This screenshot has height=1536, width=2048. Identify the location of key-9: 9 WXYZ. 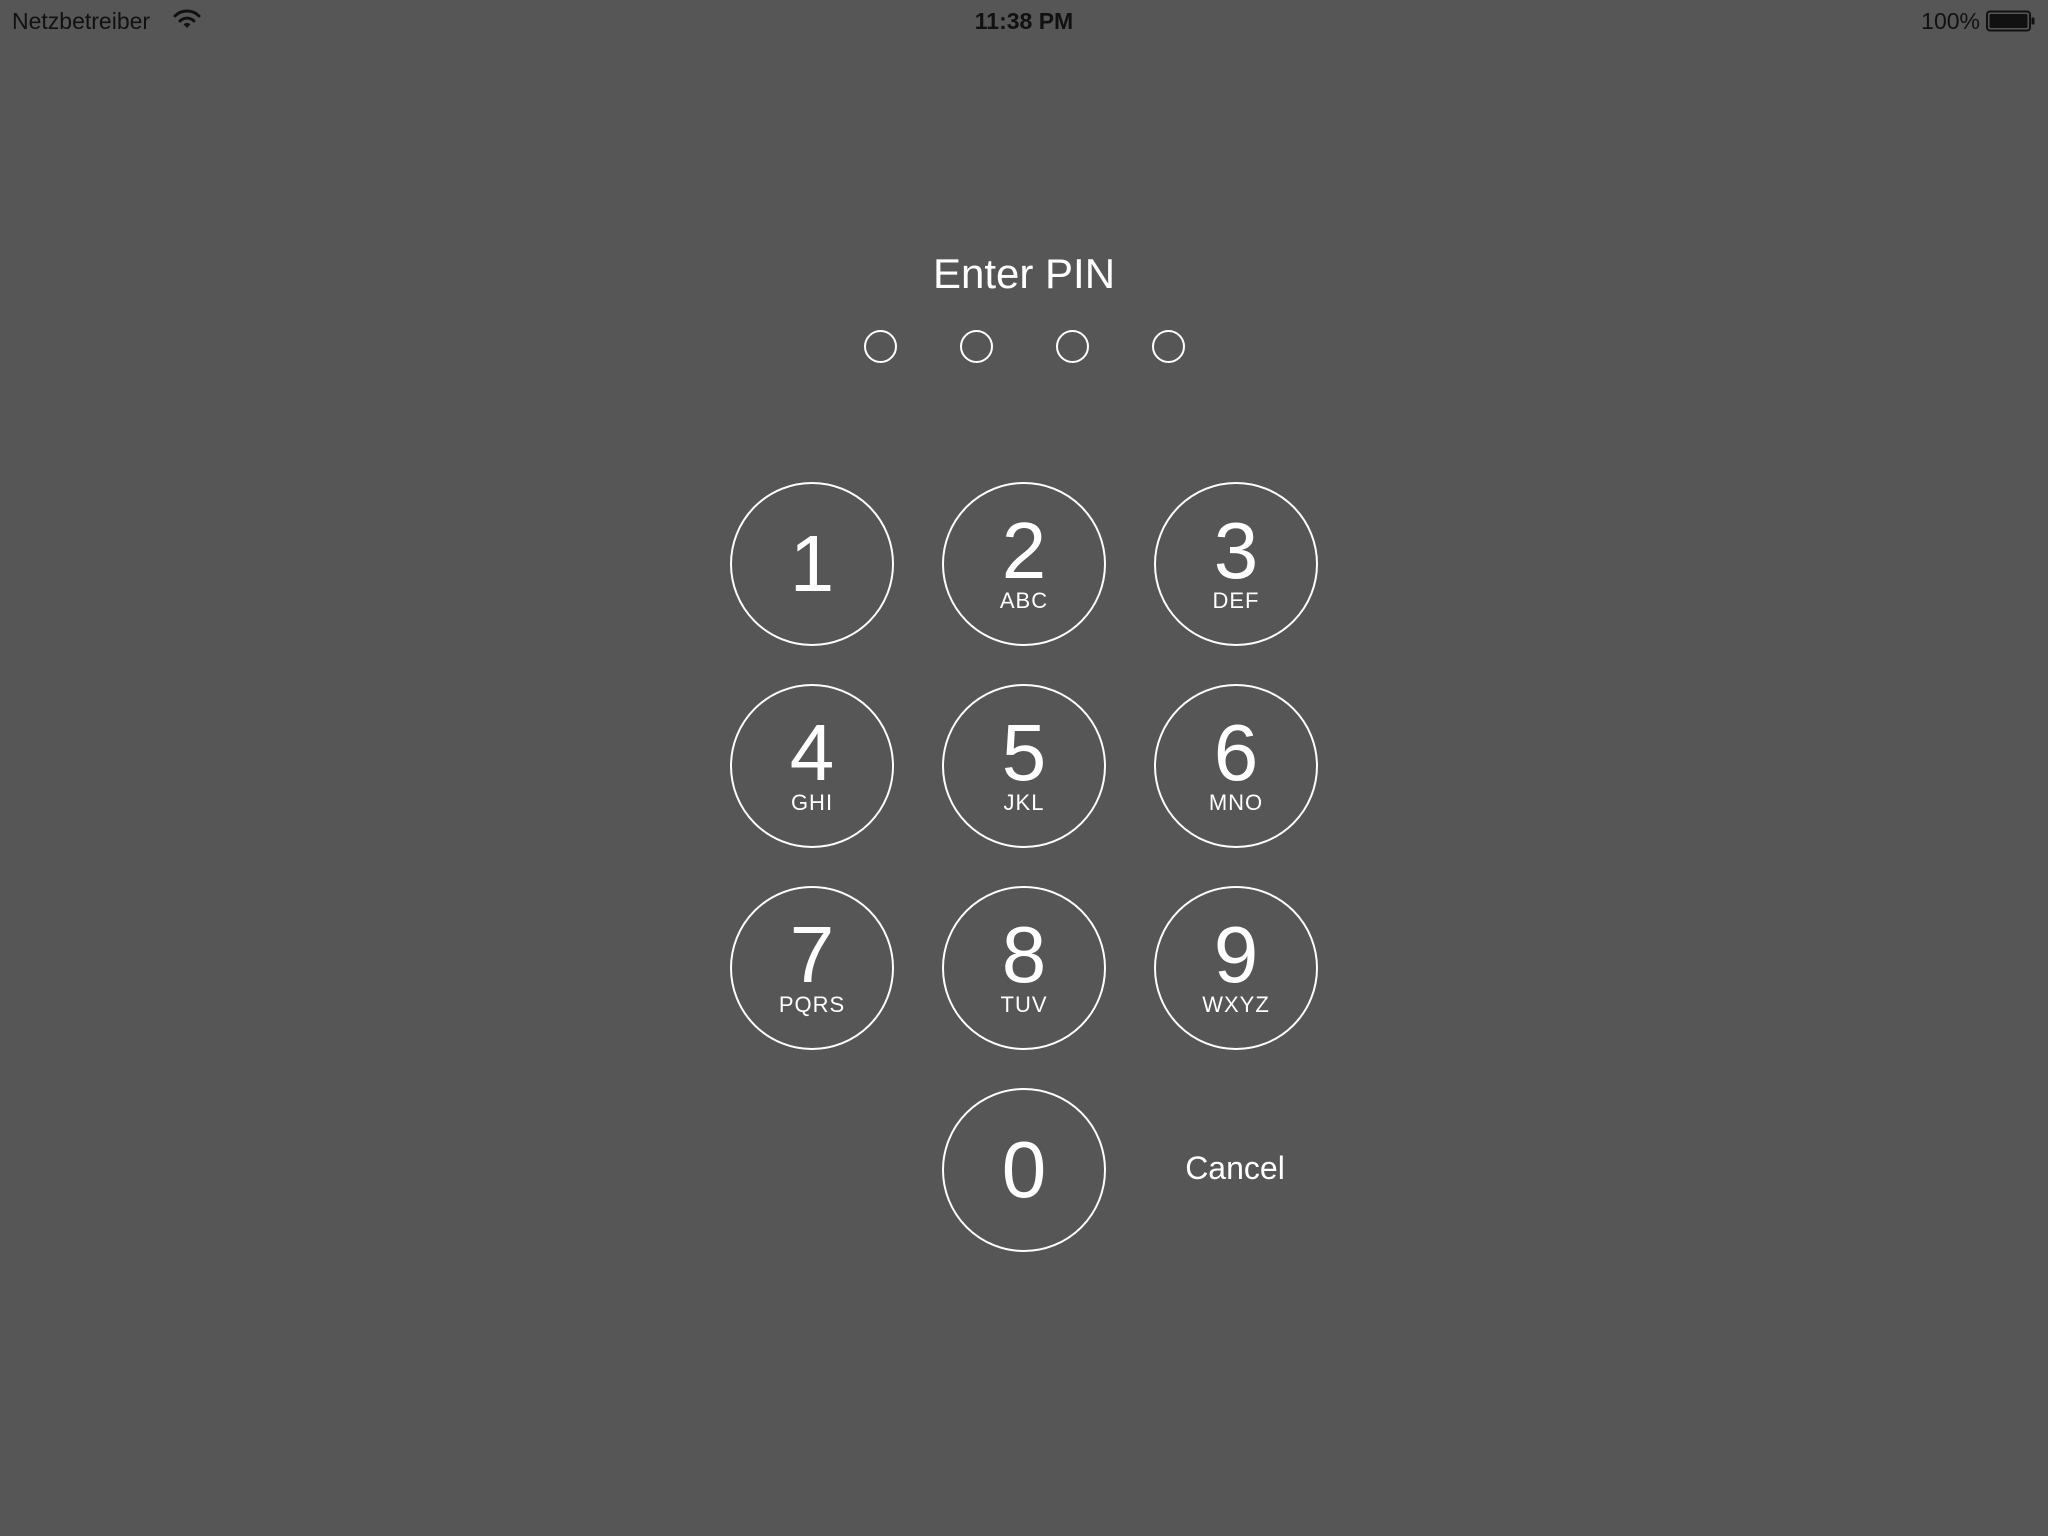
(1236, 968).